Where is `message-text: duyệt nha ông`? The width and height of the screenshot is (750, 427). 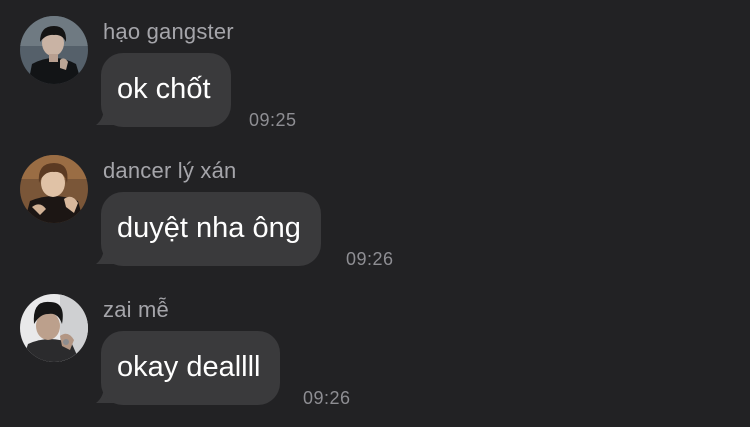
message-text: duyệt nha ông is located at coordinates (209, 227).